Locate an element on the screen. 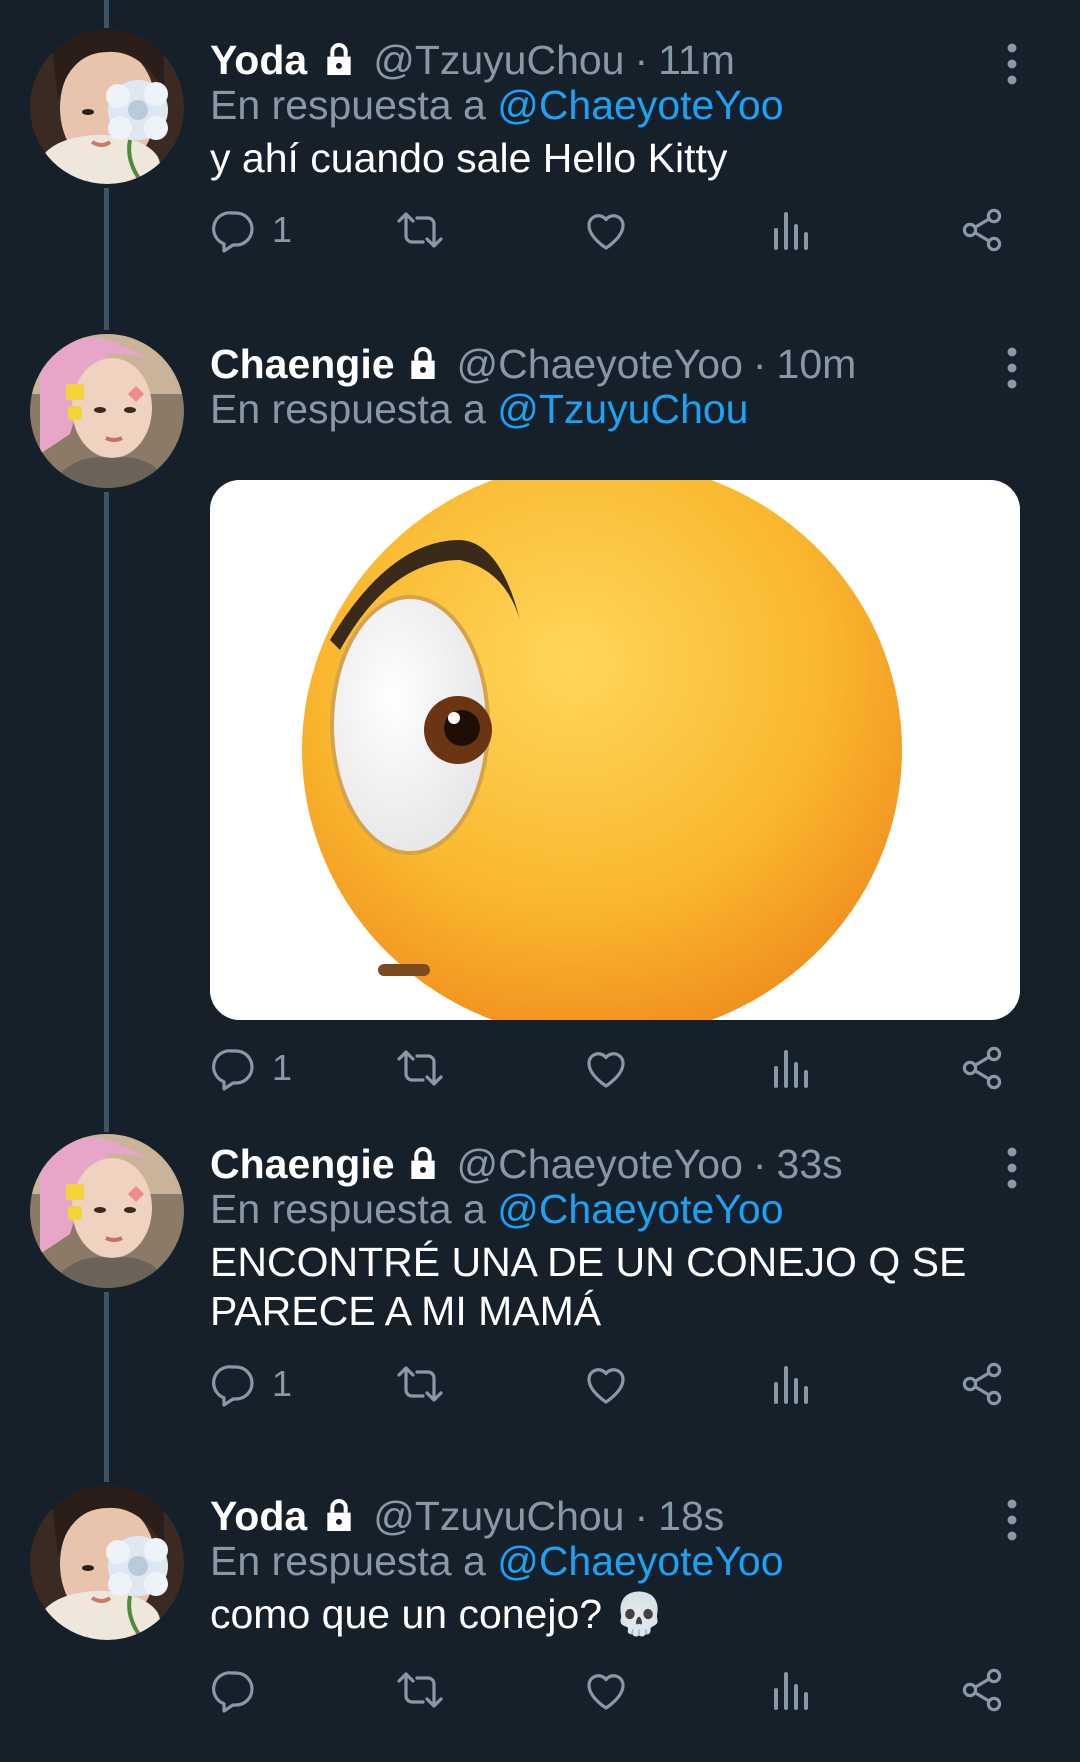 The image size is (1080, 1762). reply-mention-link: @TzuyuChou is located at coordinates (622, 409).